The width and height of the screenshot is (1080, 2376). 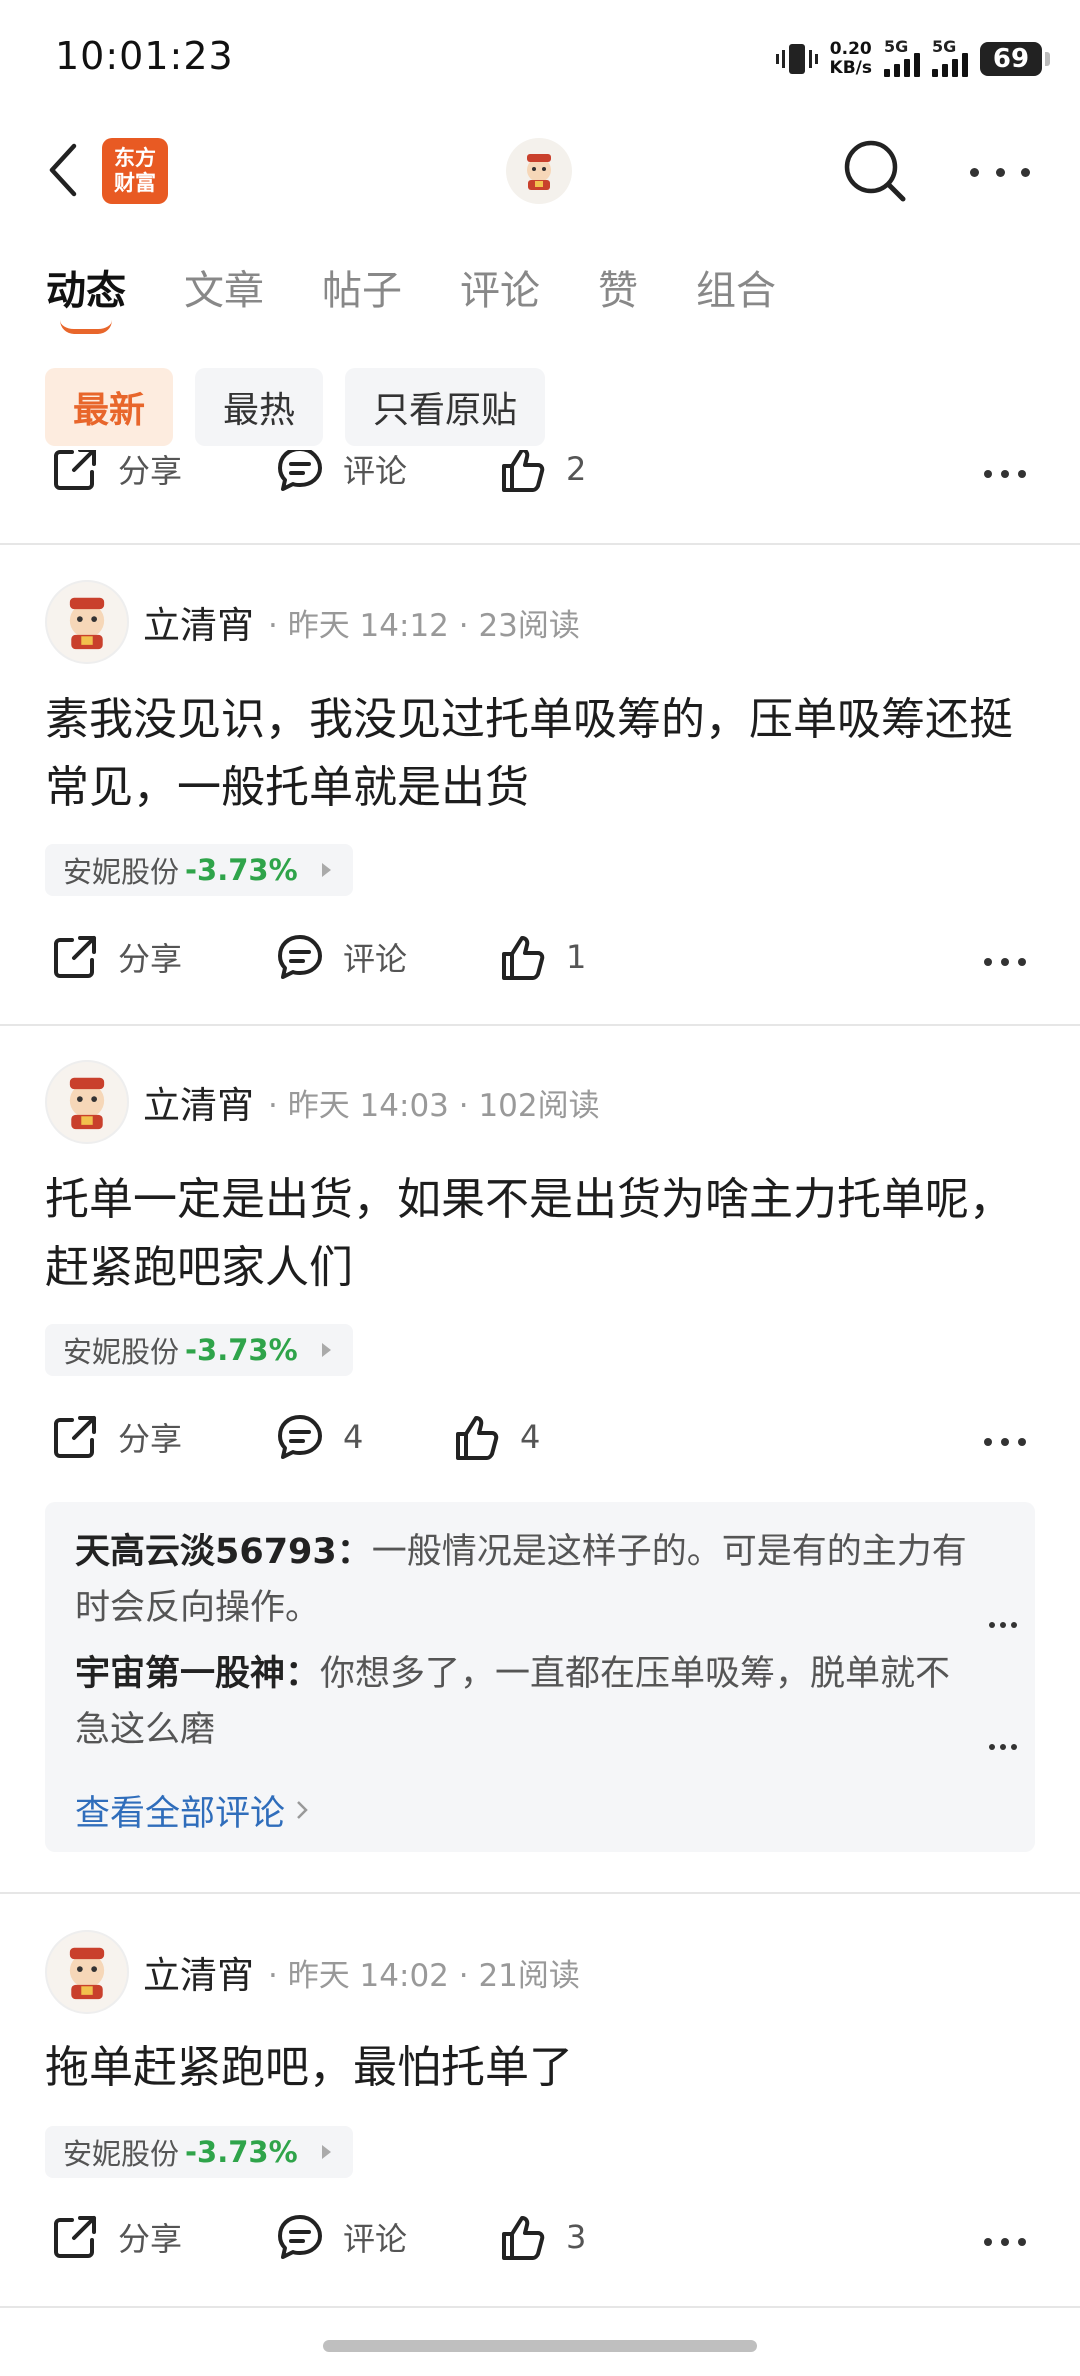 What do you see at coordinates (540, 60) in the screenshot?
I see `status-bar: 10:01:23 0.20 KB/s 5G 5G 69` at bounding box center [540, 60].